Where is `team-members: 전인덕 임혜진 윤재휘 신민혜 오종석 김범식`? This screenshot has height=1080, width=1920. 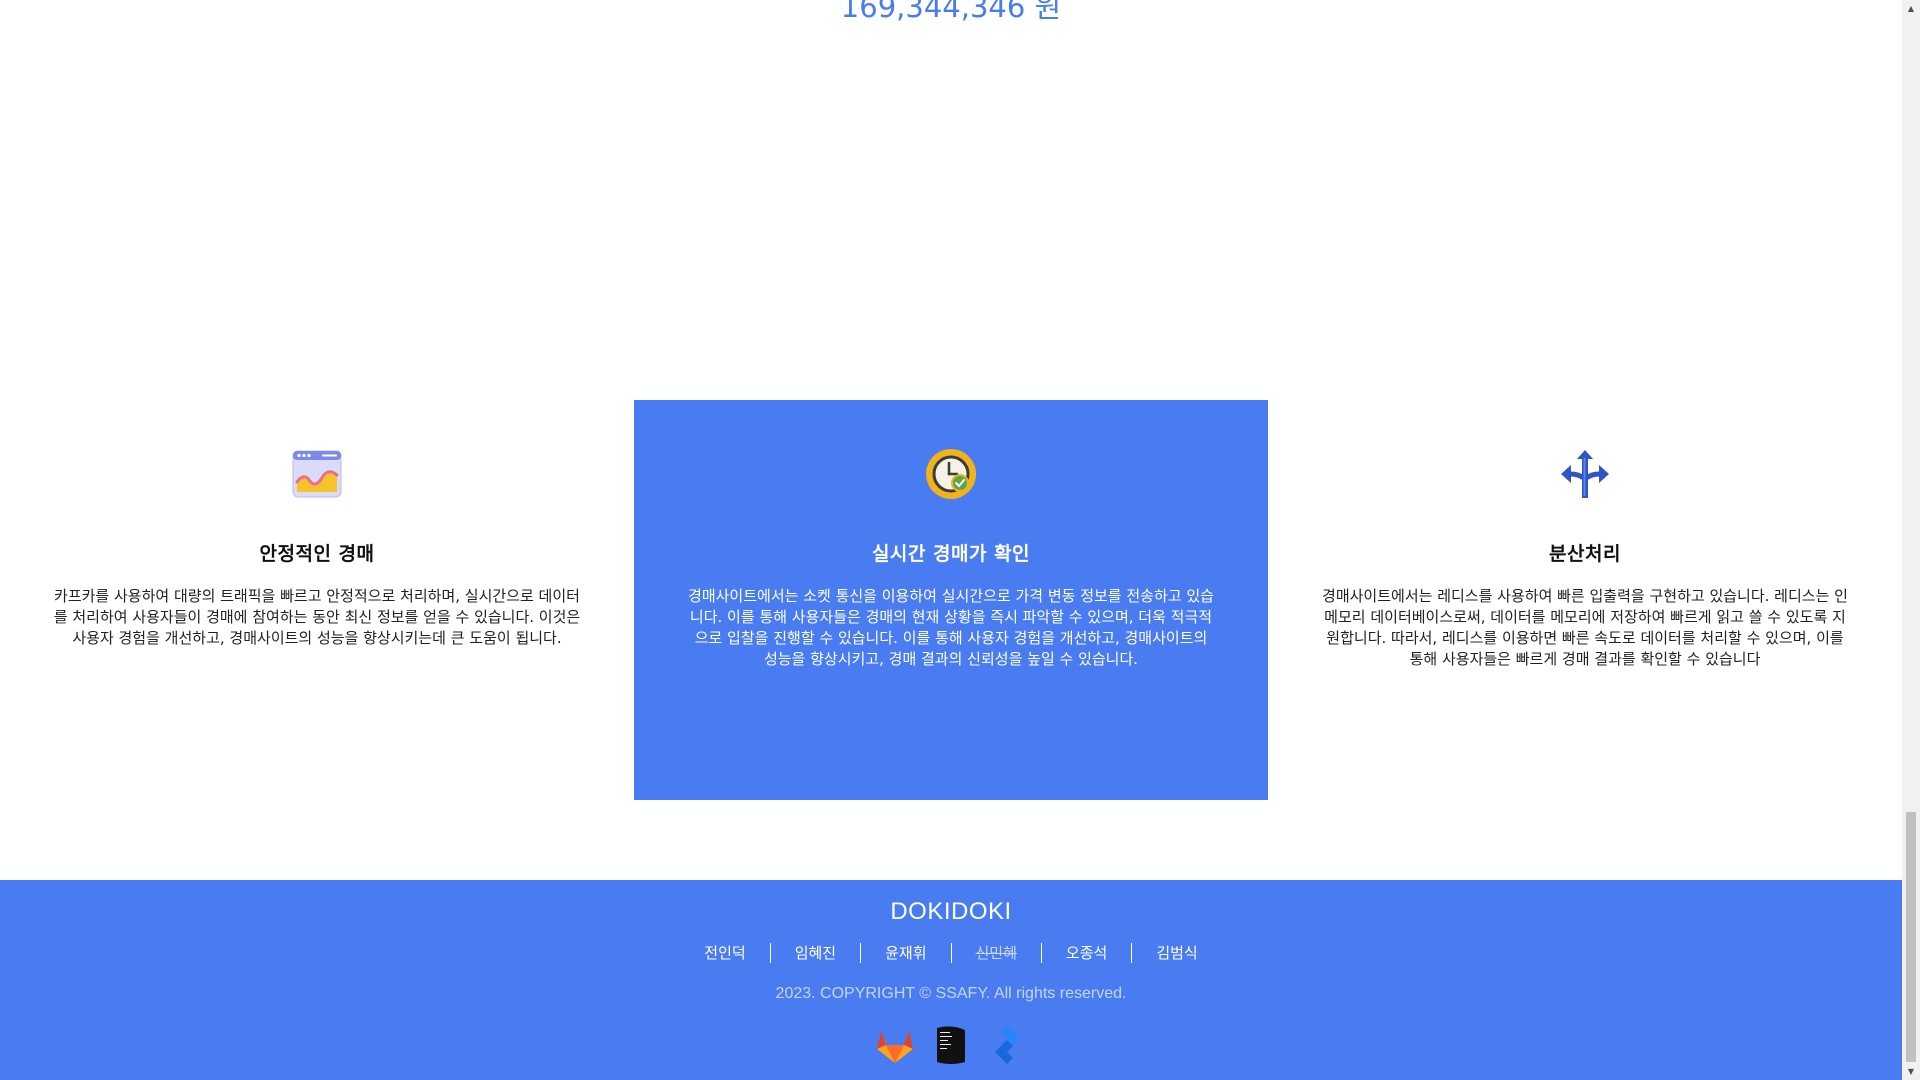
team-members: 전인덕 임혜진 윤재휘 신민혜 오종석 김범식 is located at coordinates (951, 953).